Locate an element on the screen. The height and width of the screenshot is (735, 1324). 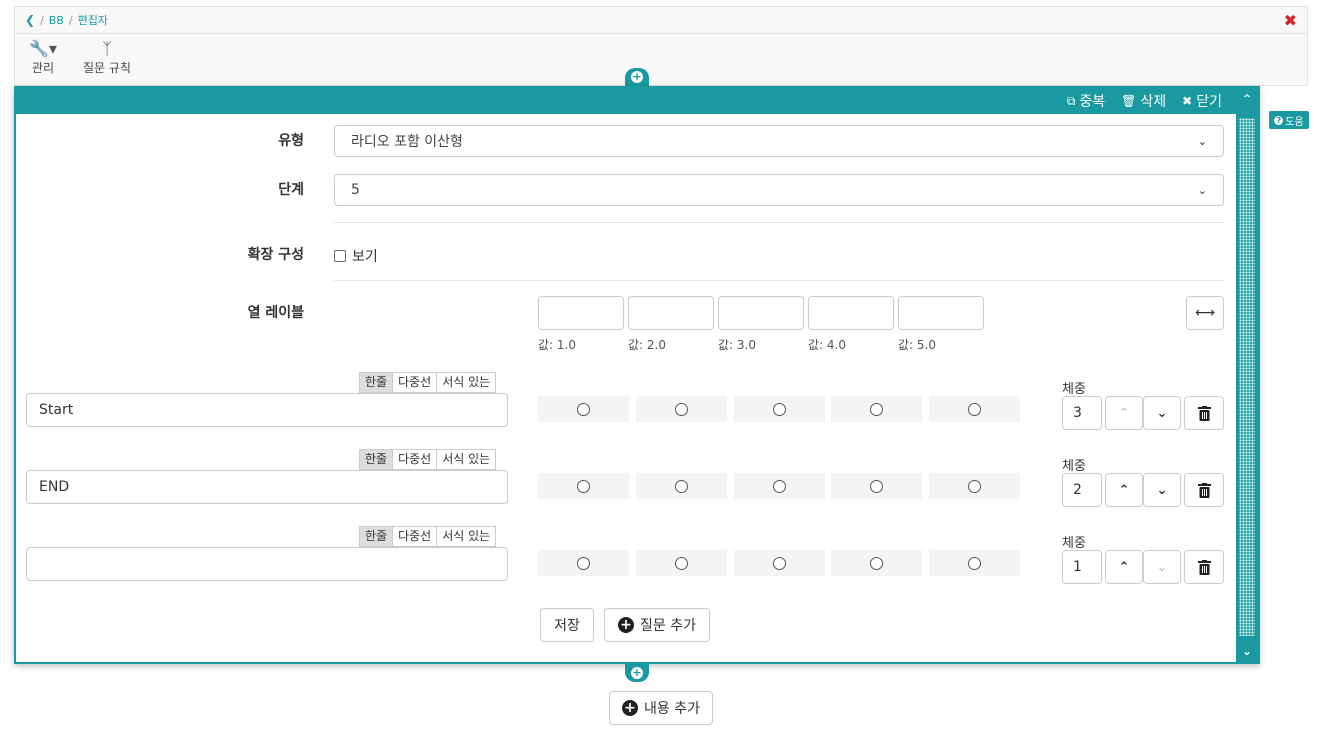
save-button: 저장 is located at coordinates (567, 625).